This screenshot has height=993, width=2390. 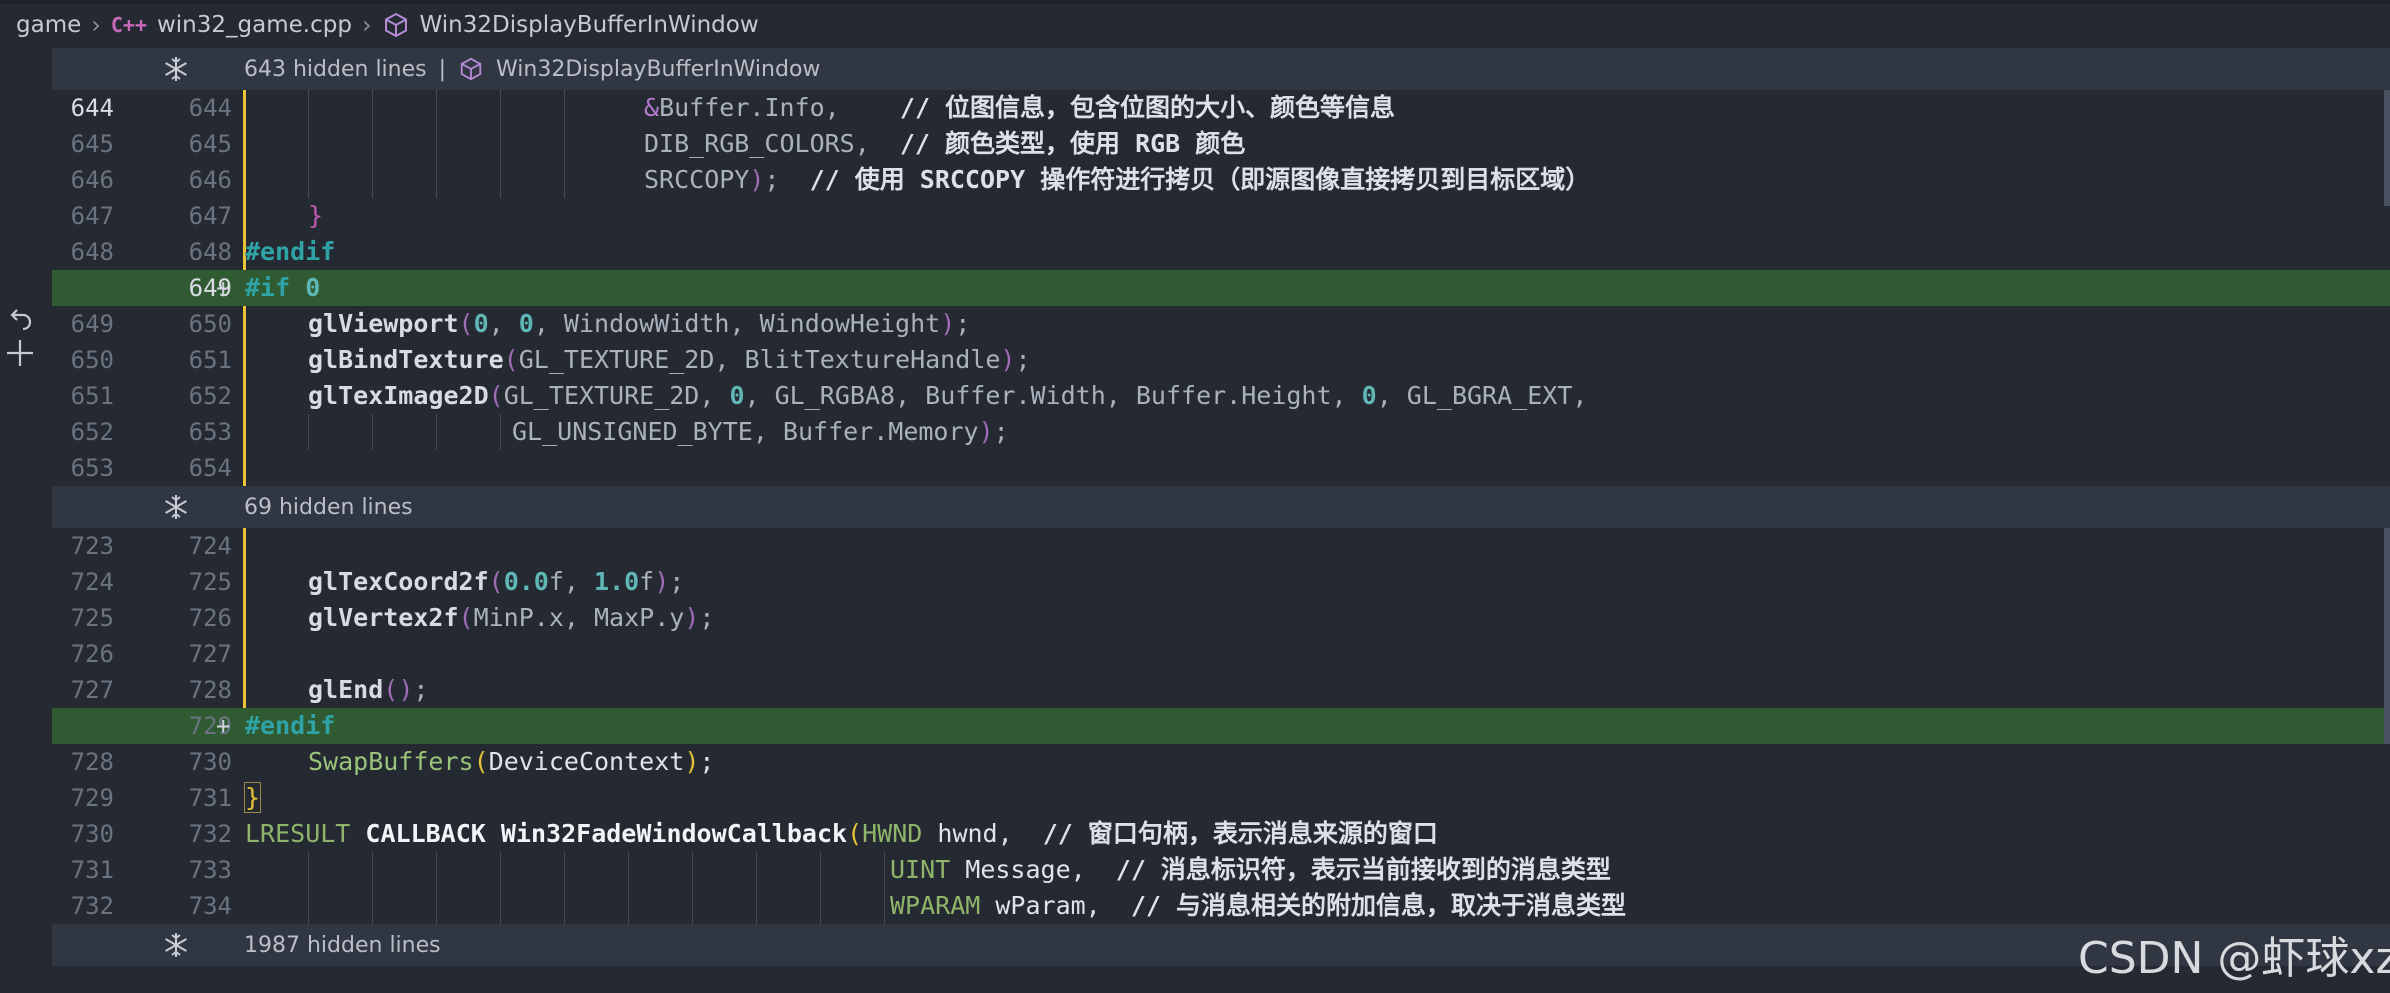 What do you see at coordinates (210, 468) in the screenshot?
I see `new-line-number: 654` at bounding box center [210, 468].